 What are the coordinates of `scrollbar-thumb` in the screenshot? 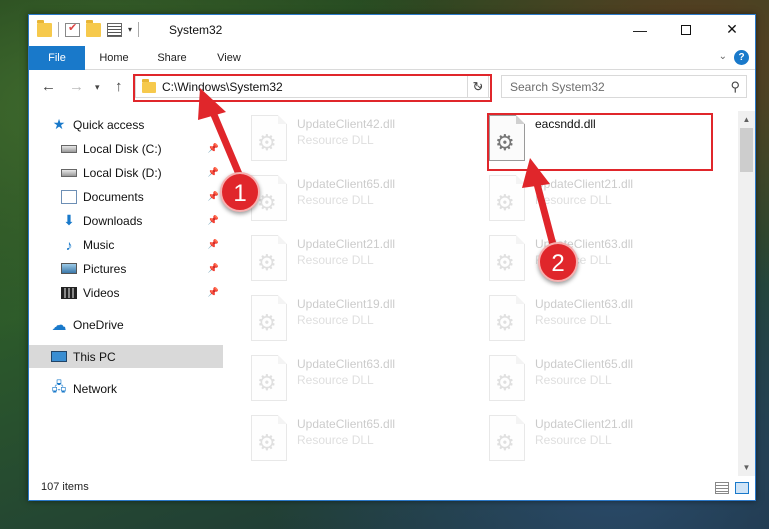 It's located at (746, 150).